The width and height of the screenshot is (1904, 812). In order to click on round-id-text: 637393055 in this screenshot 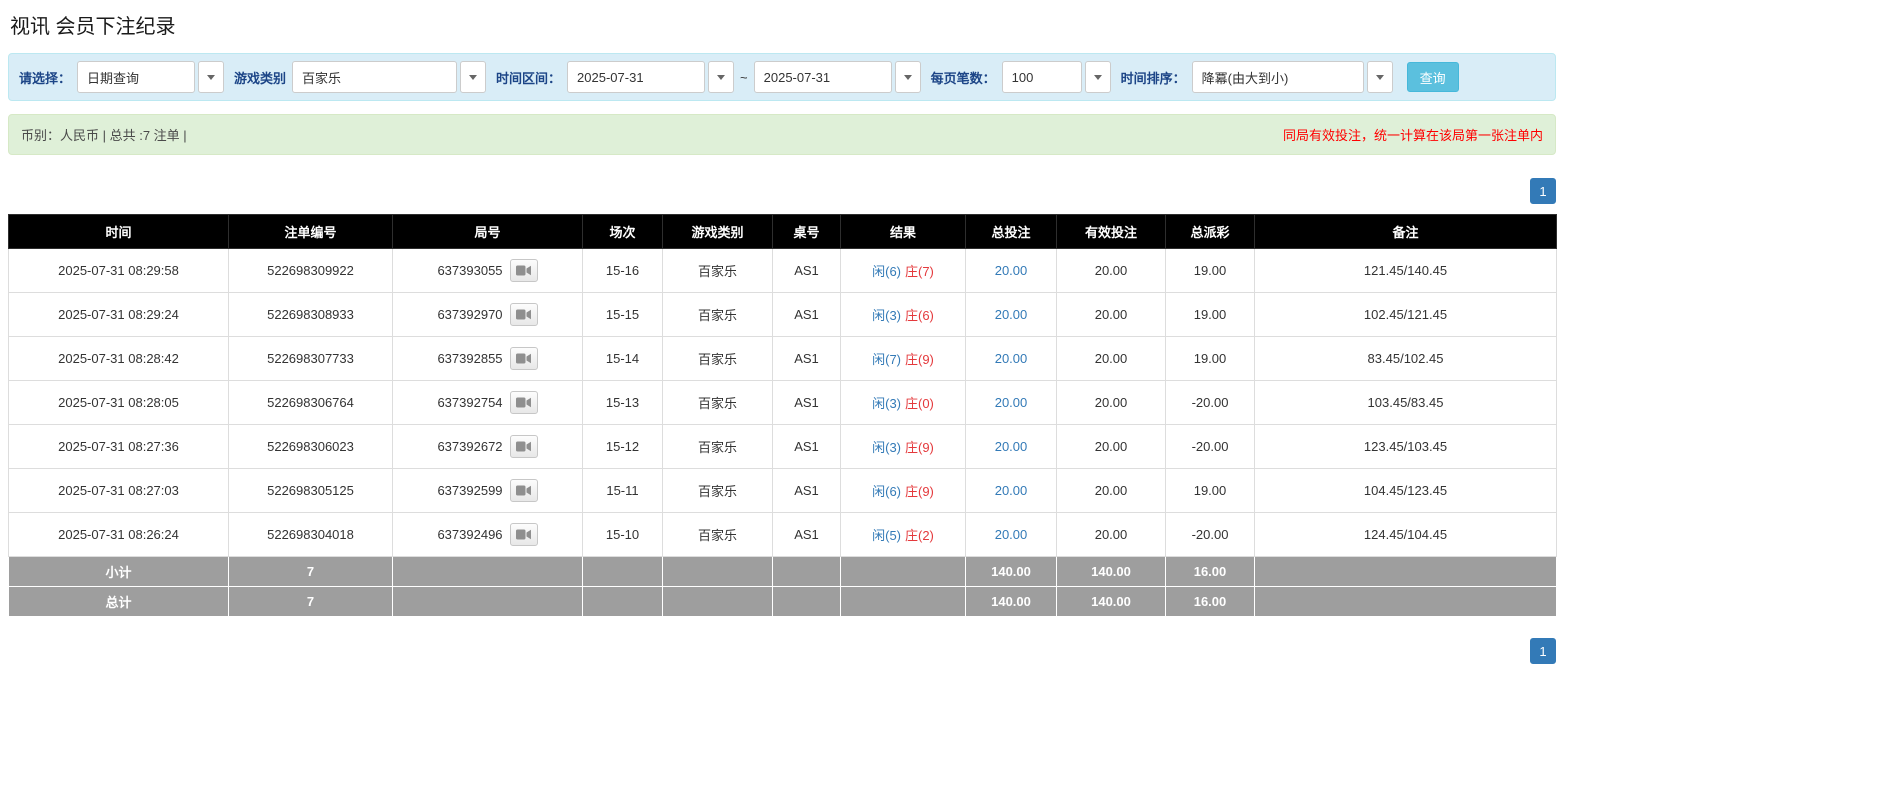, I will do `click(470, 270)`.